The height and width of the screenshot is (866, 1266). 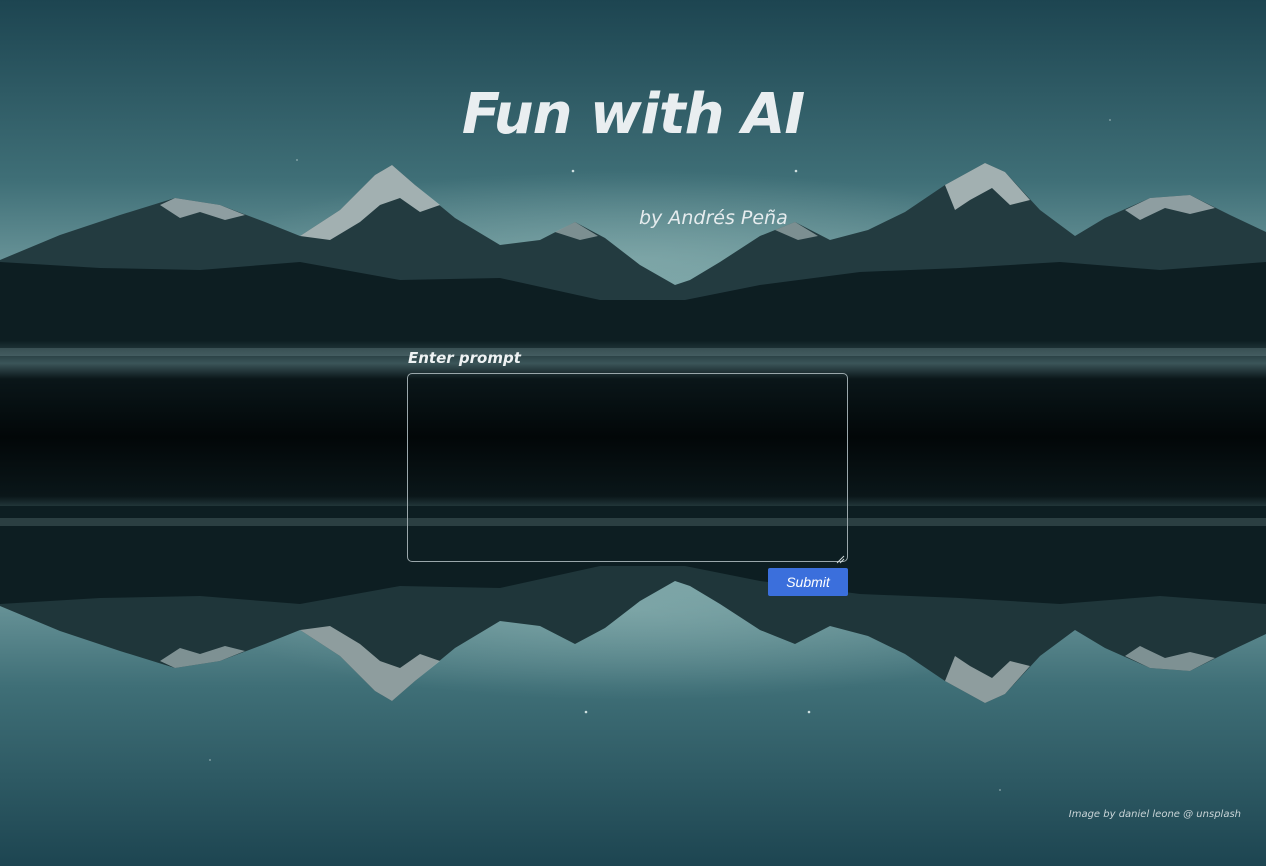 I want to click on prompt-label: Enter prompt, so click(x=464, y=358).